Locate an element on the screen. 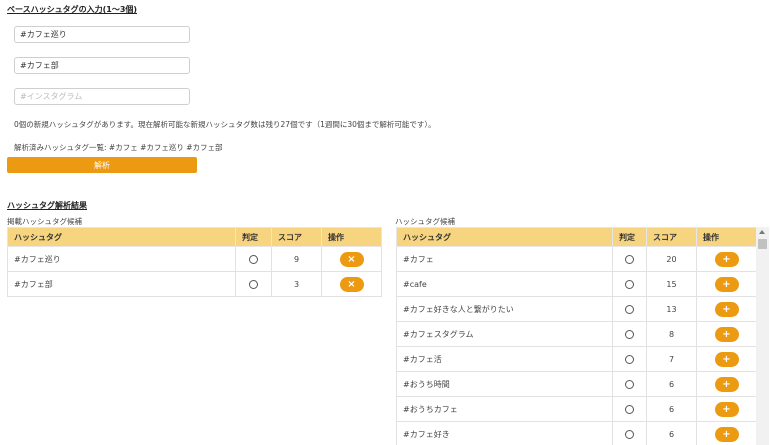 The height and width of the screenshot is (445, 770). results-section-title: ハッシュタグ解析結果 is located at coordinates (47, 205).